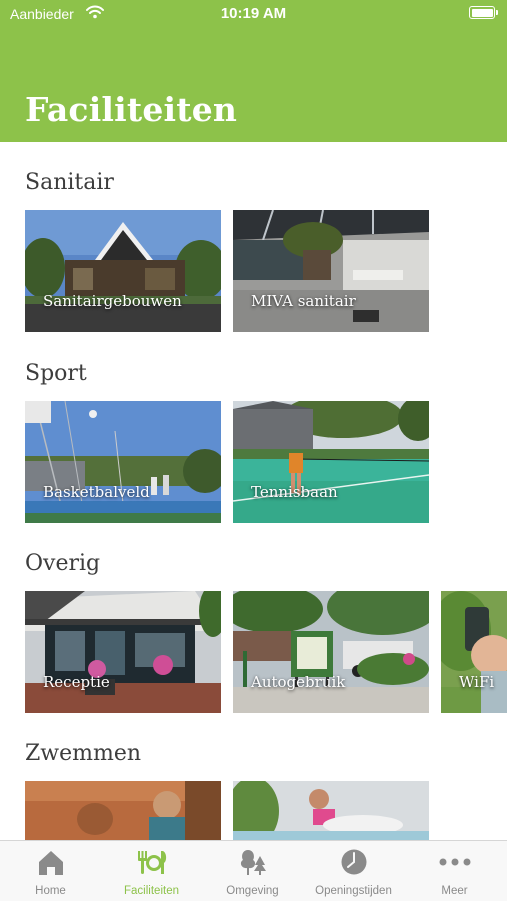  I want to click on facility-tile-receptie: Receptie, so click(123, 652).